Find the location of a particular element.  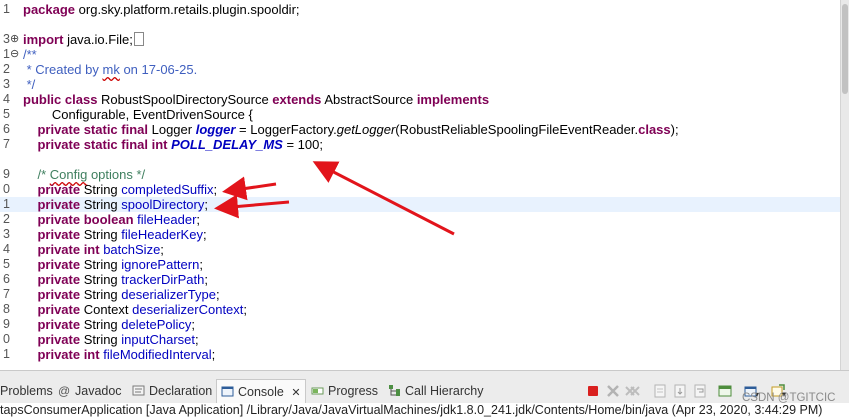

code-text: private String ignorePattern; is located at coordinates (120, 264).